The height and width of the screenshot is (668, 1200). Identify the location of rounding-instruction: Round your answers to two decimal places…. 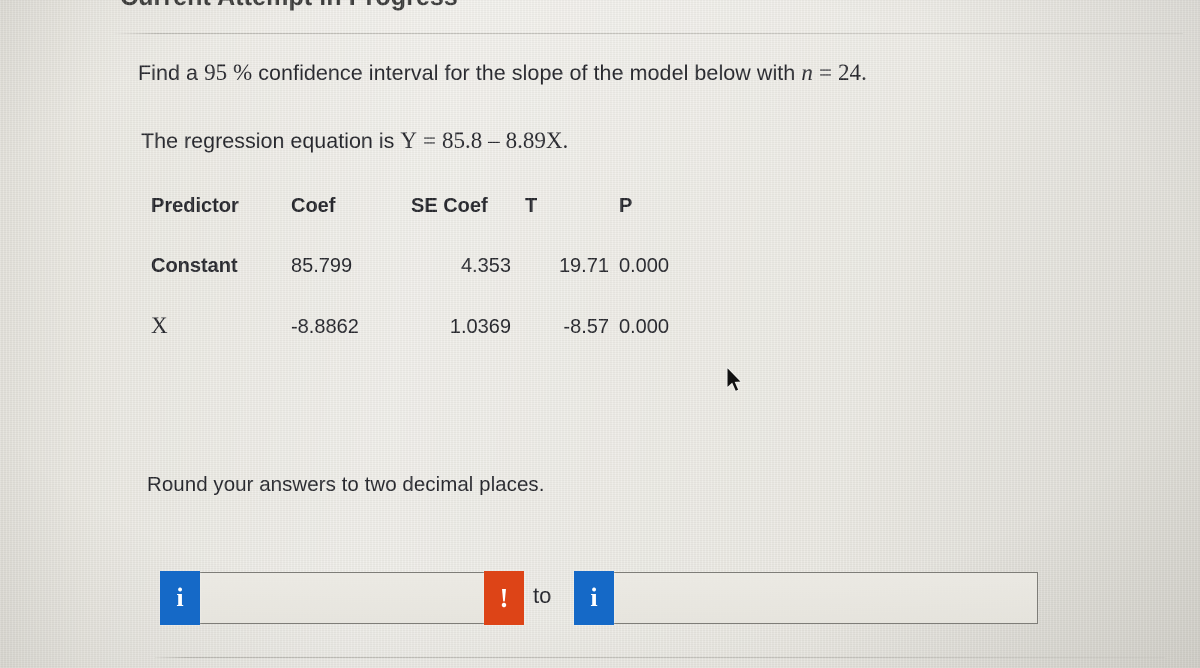
(346, 484).